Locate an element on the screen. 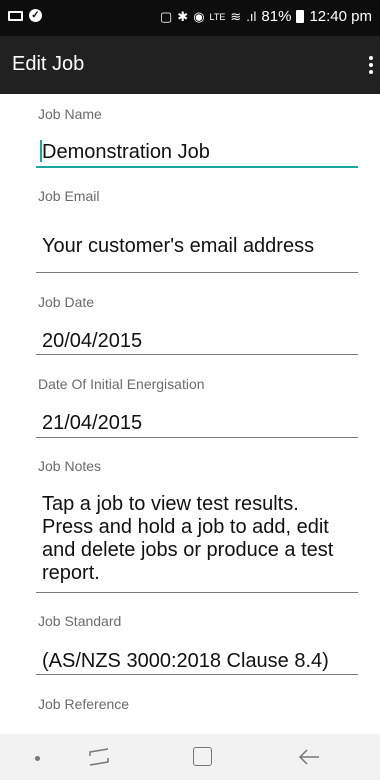  alarm-icon: ◉ is located at coordinates (199, 16).